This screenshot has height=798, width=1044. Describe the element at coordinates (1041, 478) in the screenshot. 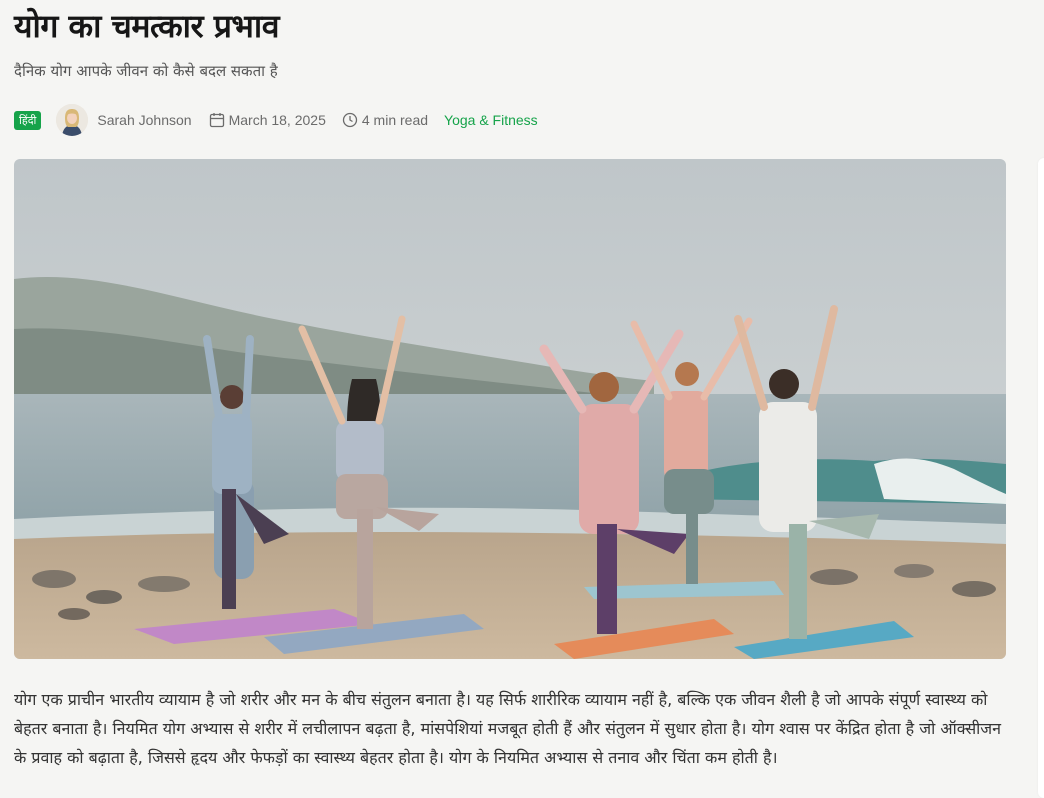

I see `sidebar-card` at that location.